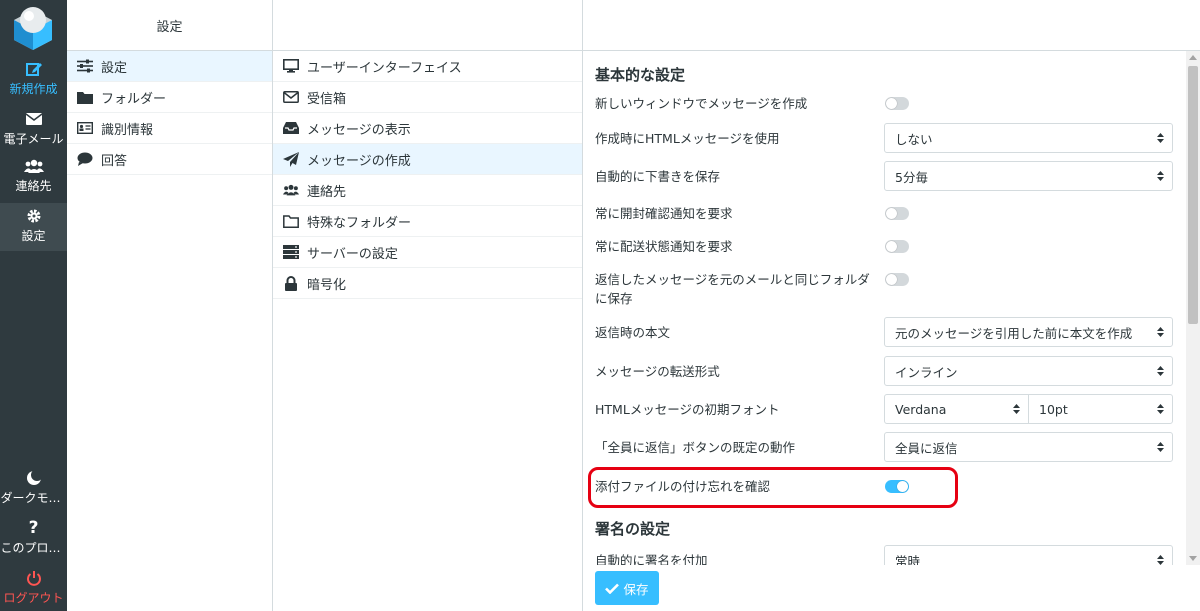  Describe the element at coordinates (1028, 447) in the screenshot. I see `reply-all-select: 全員に返信` at that location.